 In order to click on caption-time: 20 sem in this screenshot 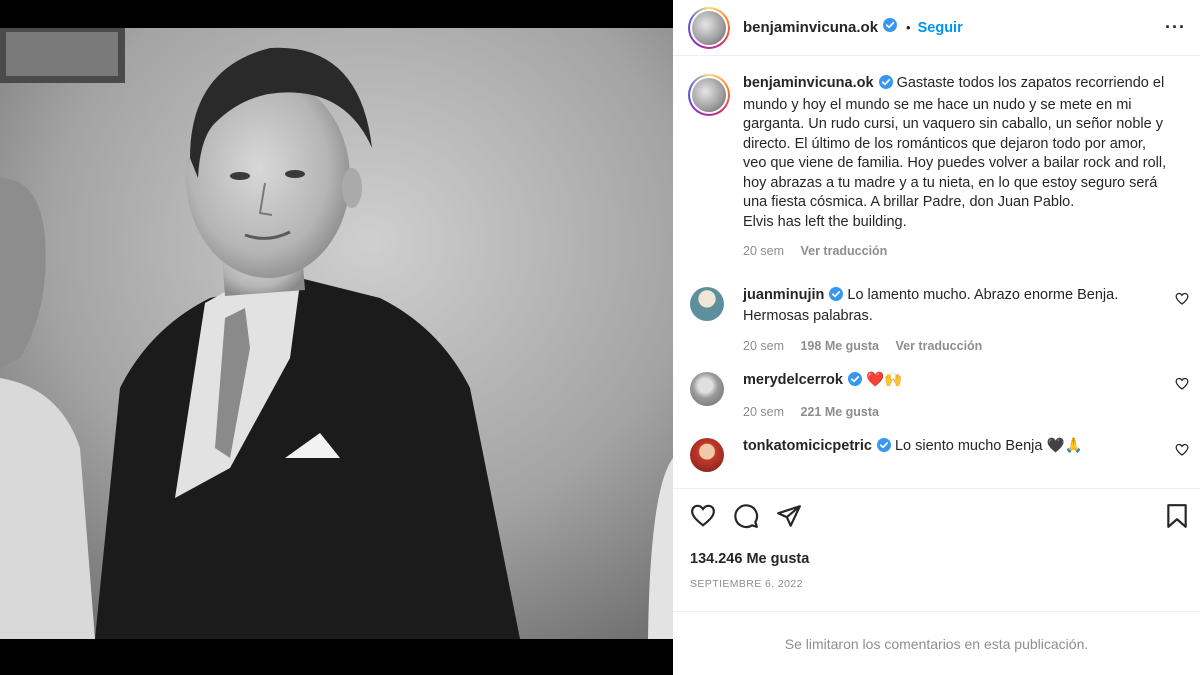, I will do `click(763, 251)`.